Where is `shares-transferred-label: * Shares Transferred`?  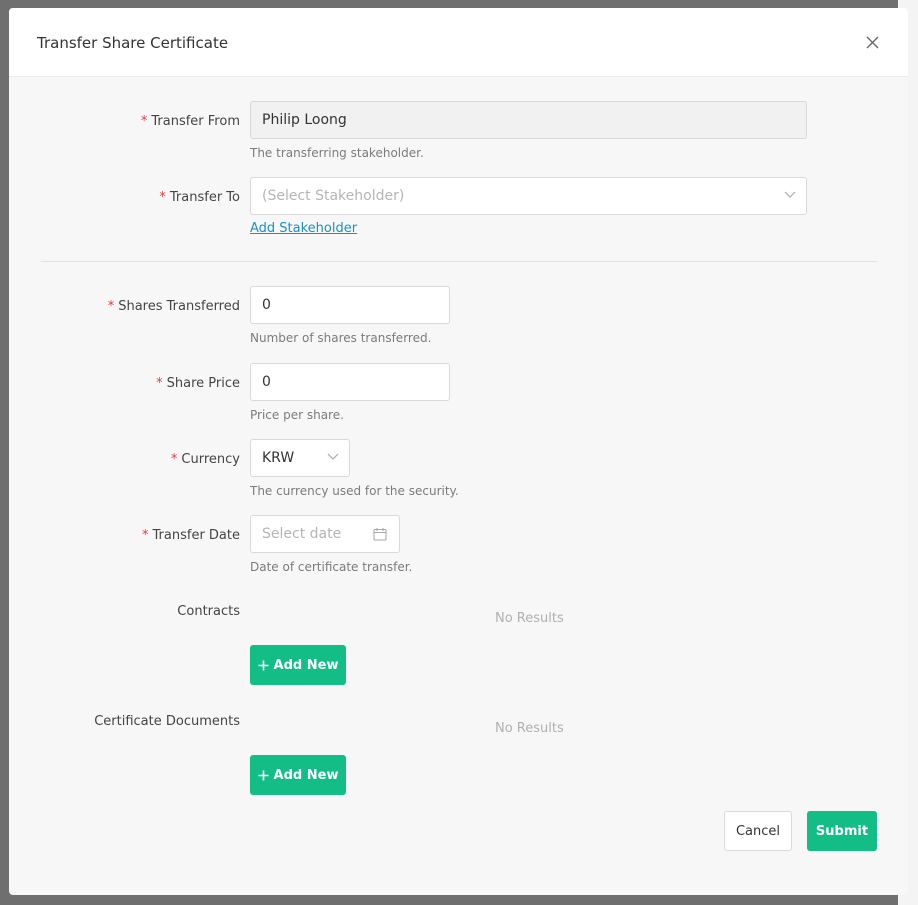
shares-transferred-label: * Shares Transferred is located at coordinates (173, 306).